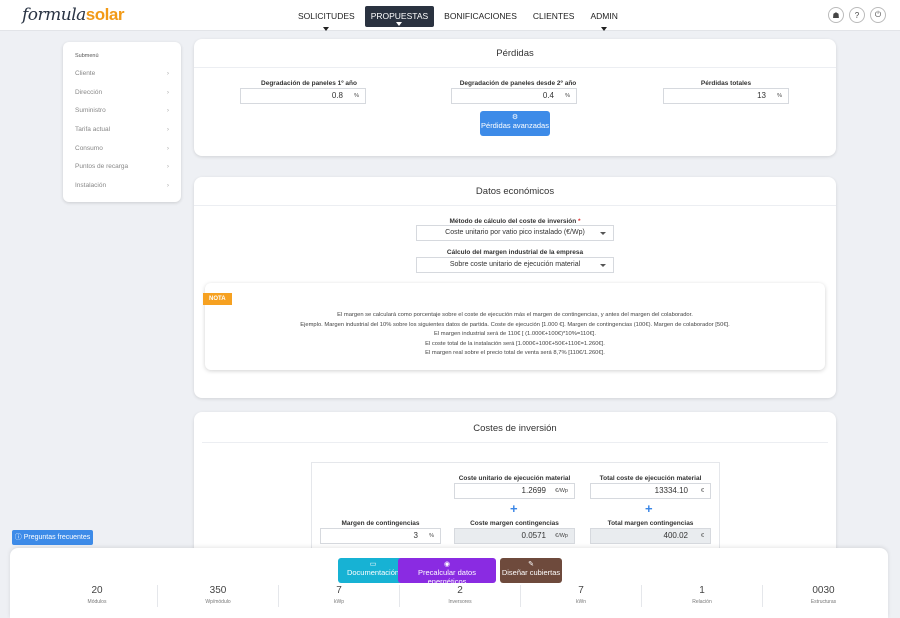  I want to click on deg-first-label: Degradación de paneles 1º año, so click(309, 83).